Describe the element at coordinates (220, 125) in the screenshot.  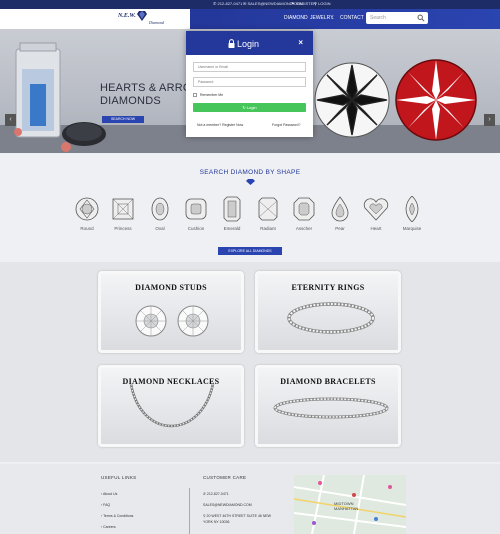
I see `register-now-link: Not a member? Register Now` at that location.